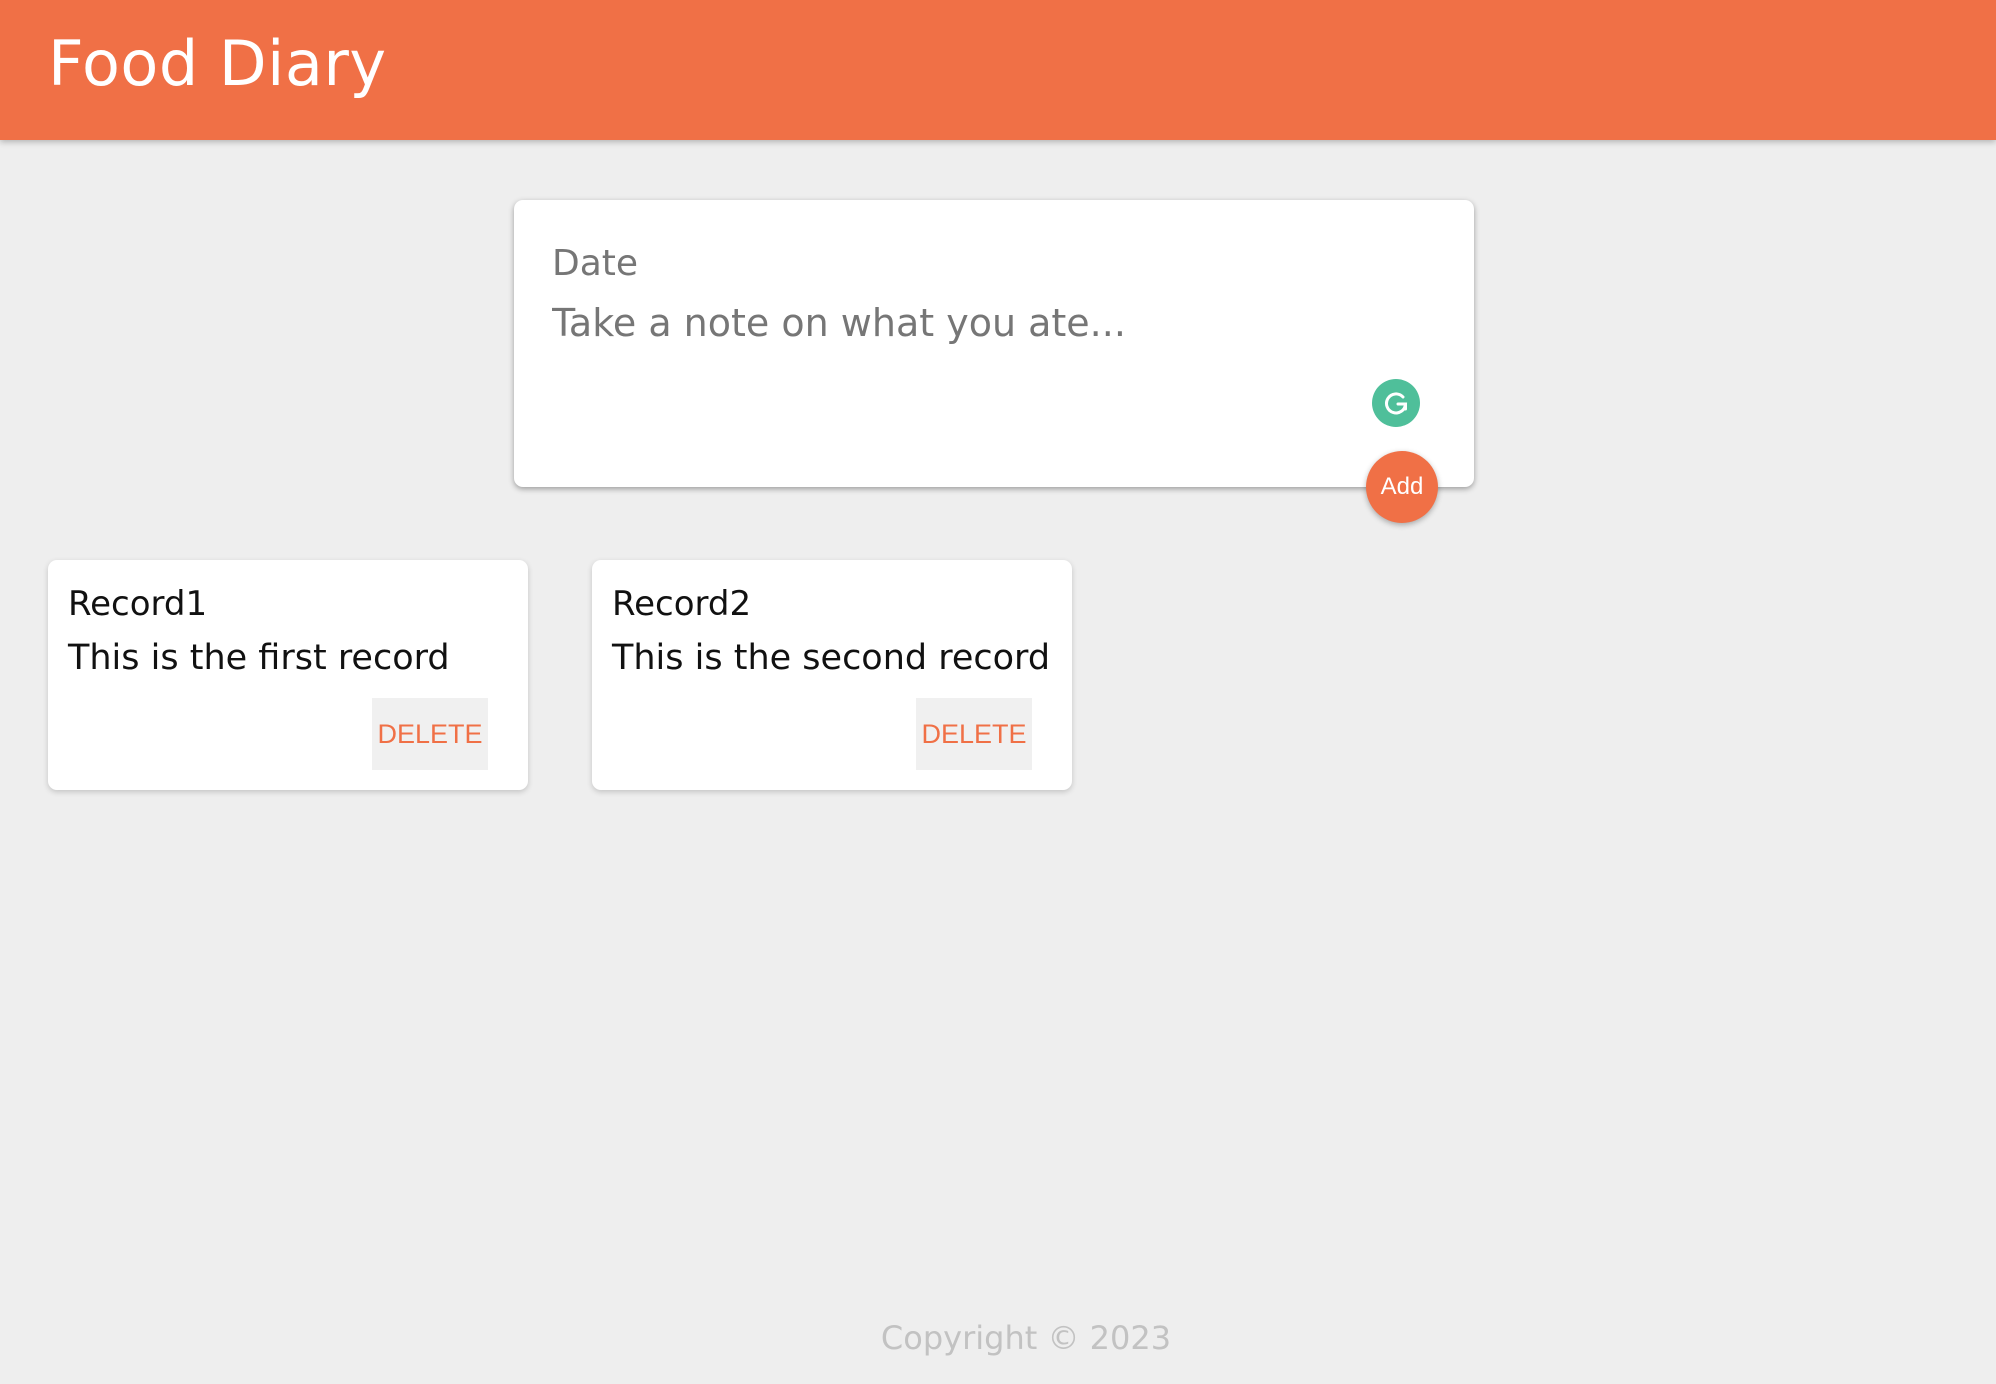 The width and height of the screenshot is (1996, 1384). I want to click on record-card: Record1 This is the first record DELETE, so click(288, 675).